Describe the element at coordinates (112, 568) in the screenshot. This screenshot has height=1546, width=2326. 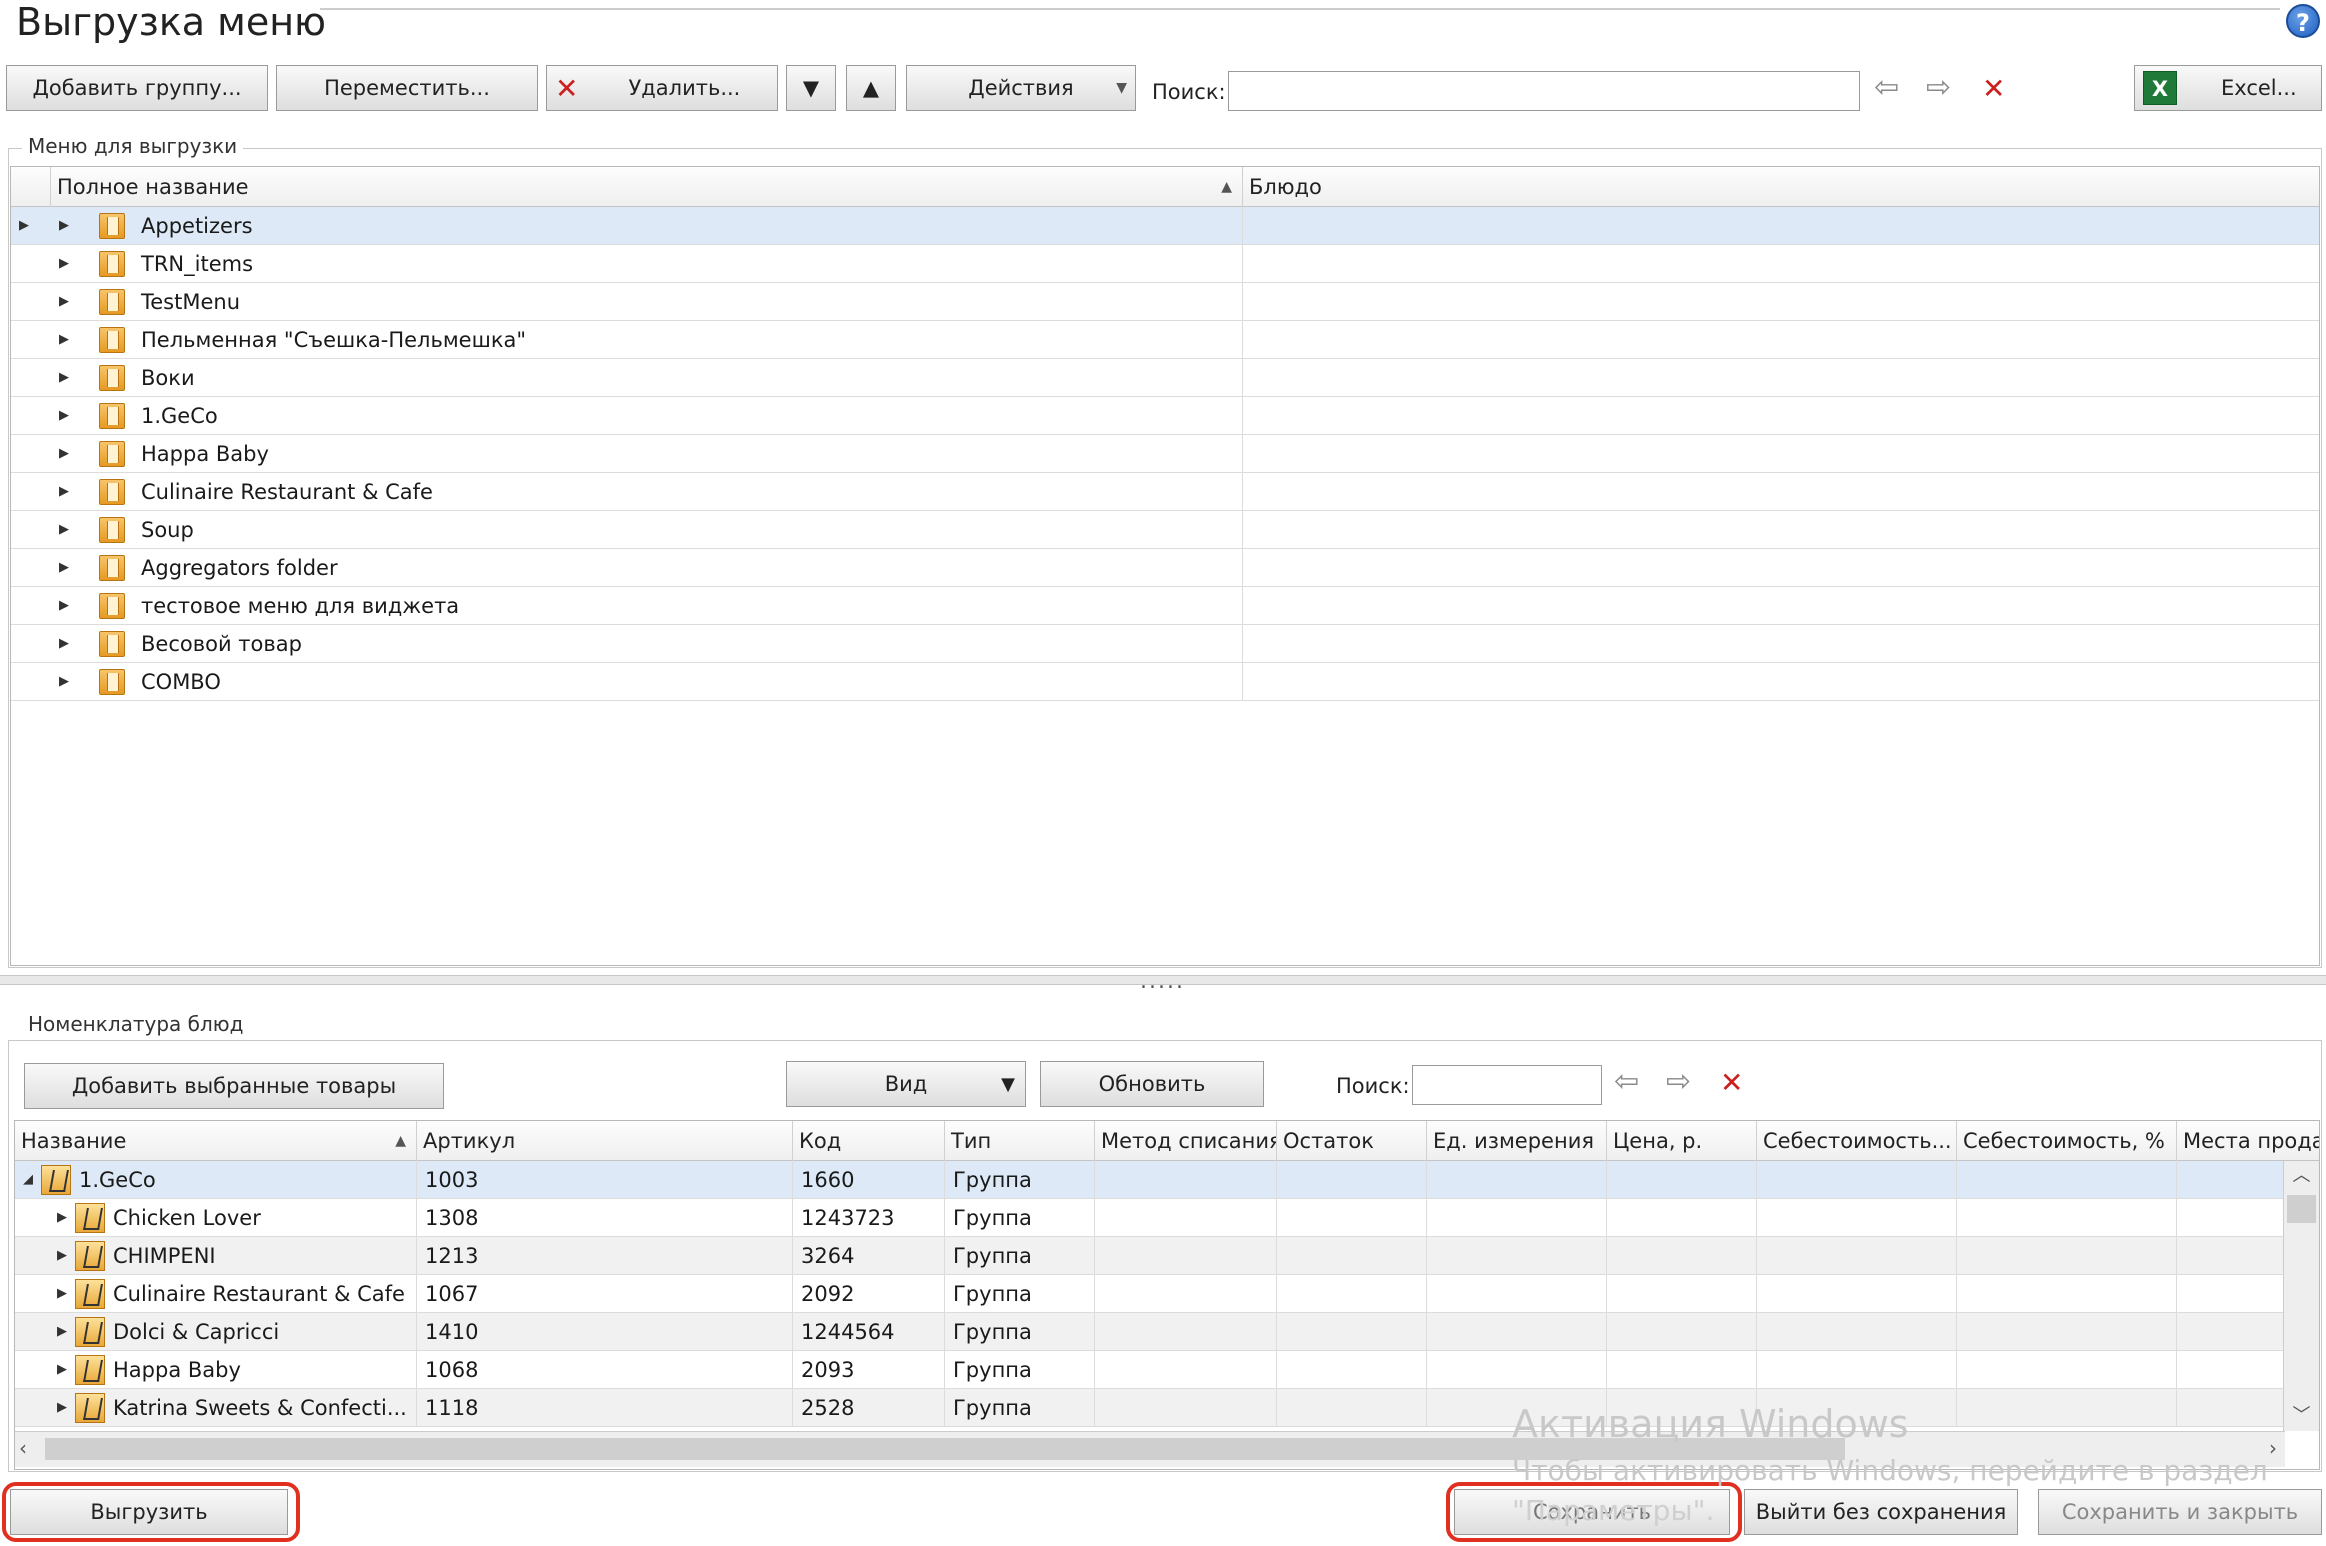
I see `menu-folder-icon` at that location.